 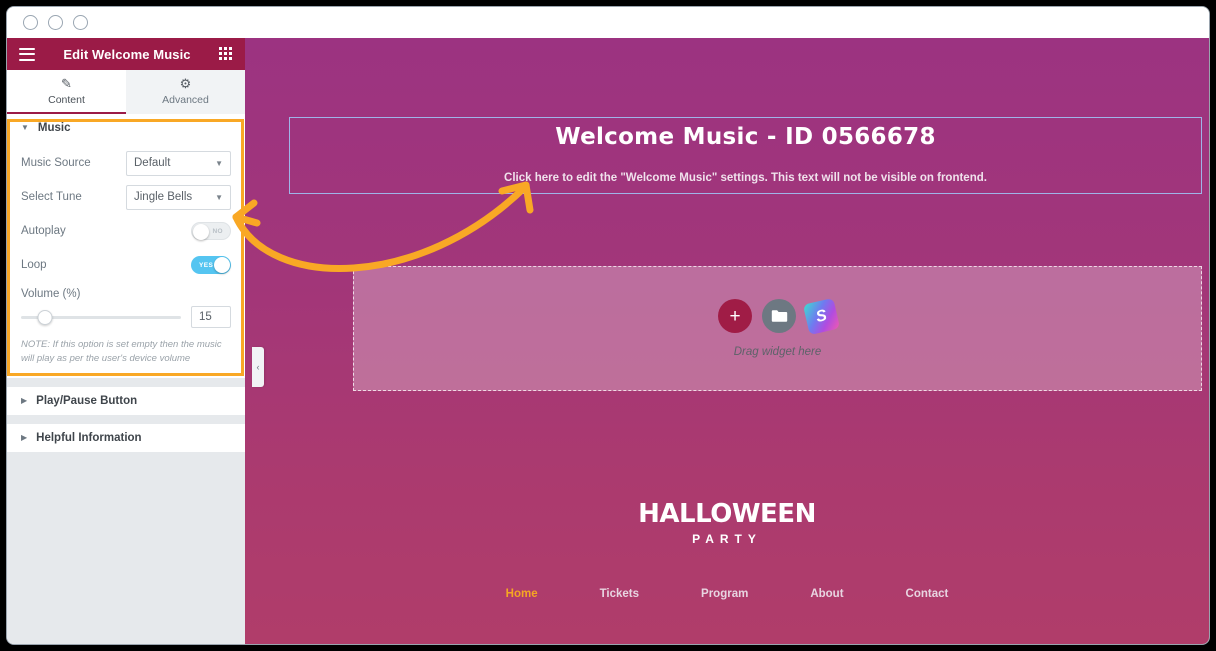 I want to click on footer-logo-line1: HALLOWEEN, so click(x=727, y=514).